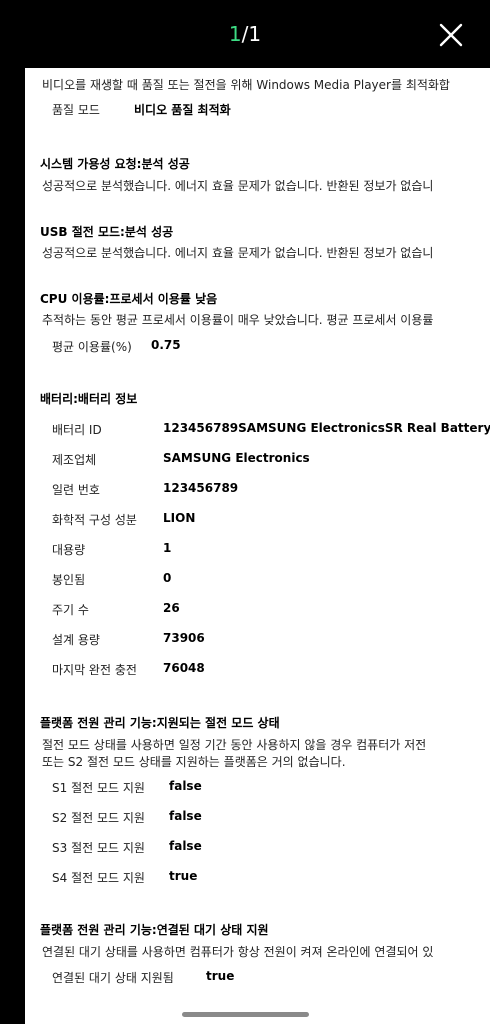  What do you see at coordinates (76, 640) in the screenshot?
I see `battery-row-label: 설계 용량` at bounding box center [76, 640].